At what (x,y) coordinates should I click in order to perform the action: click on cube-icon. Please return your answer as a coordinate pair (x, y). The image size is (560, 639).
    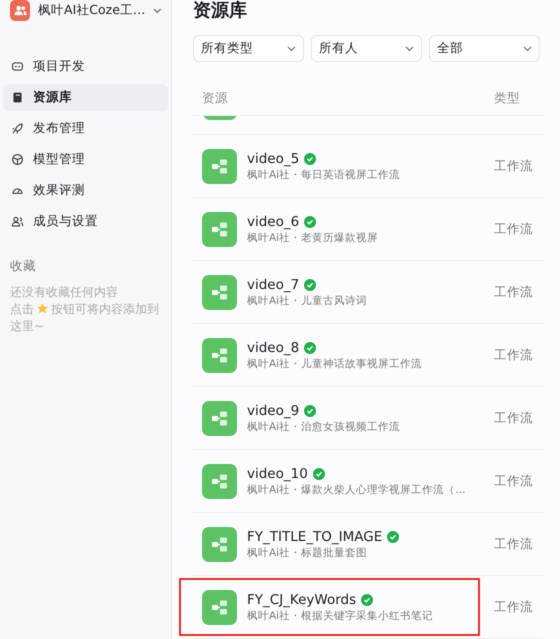
    Looking at the image, I should click on (17, 159).